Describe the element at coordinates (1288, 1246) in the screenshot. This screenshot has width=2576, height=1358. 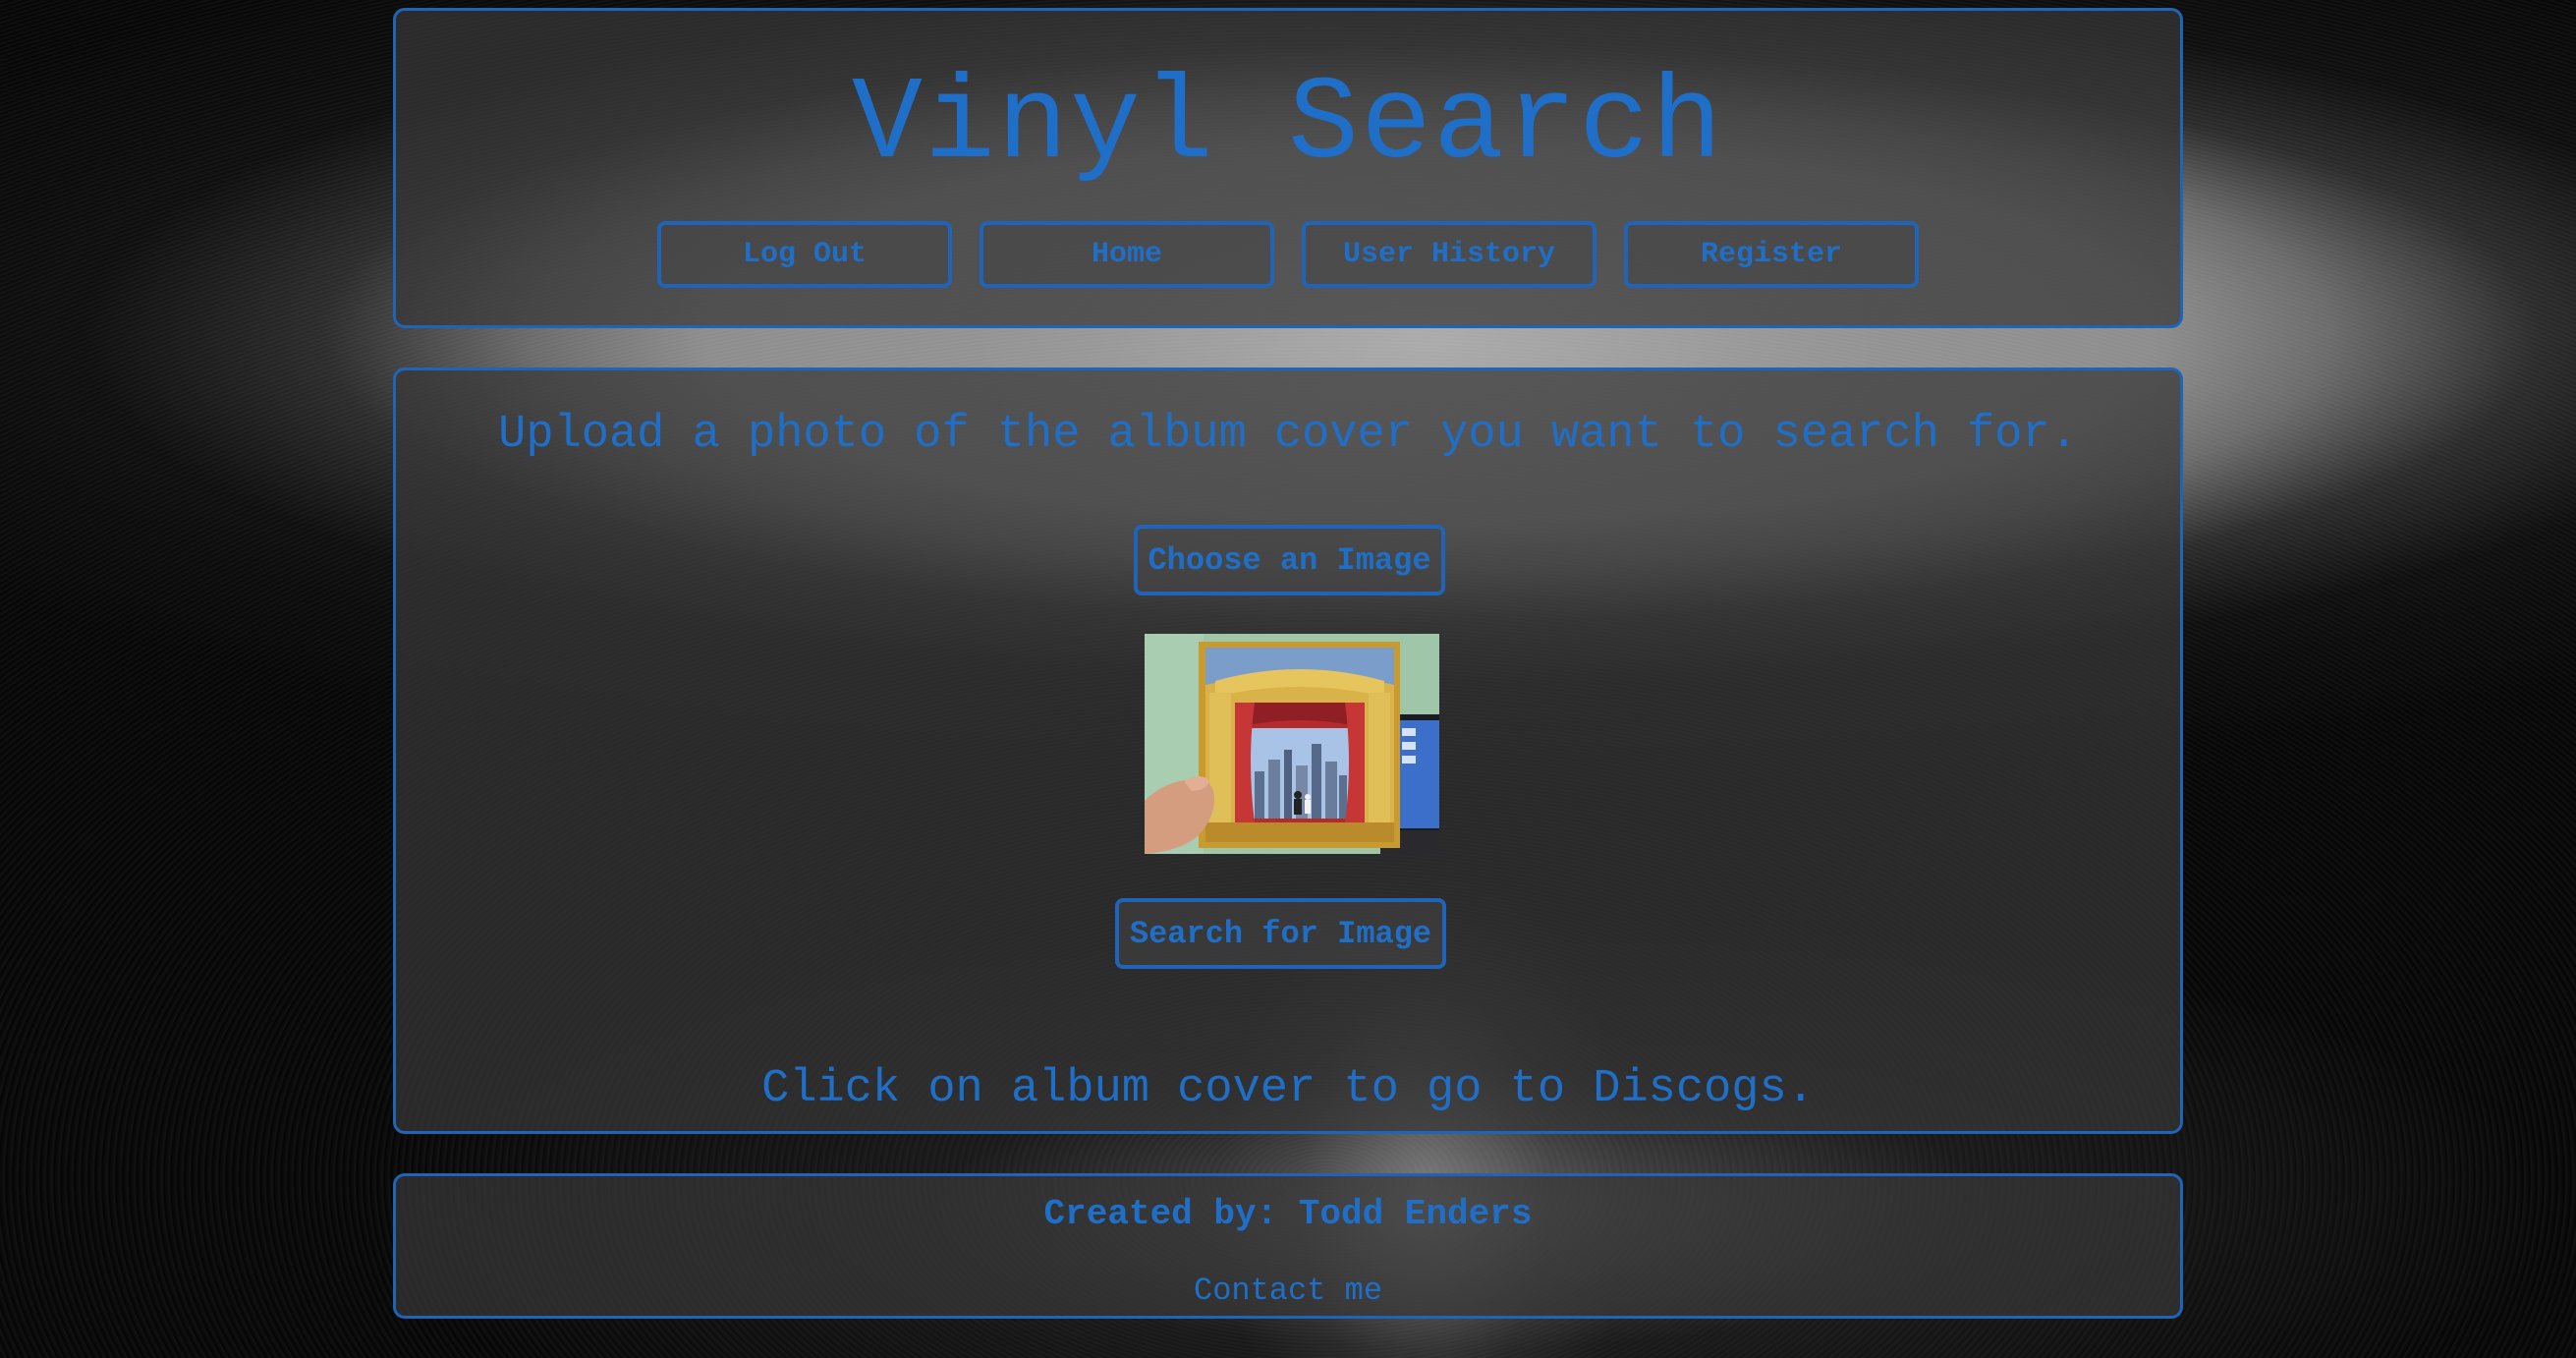
I see `footer-panel: Created by: Todd Enders Contact me` at that location.